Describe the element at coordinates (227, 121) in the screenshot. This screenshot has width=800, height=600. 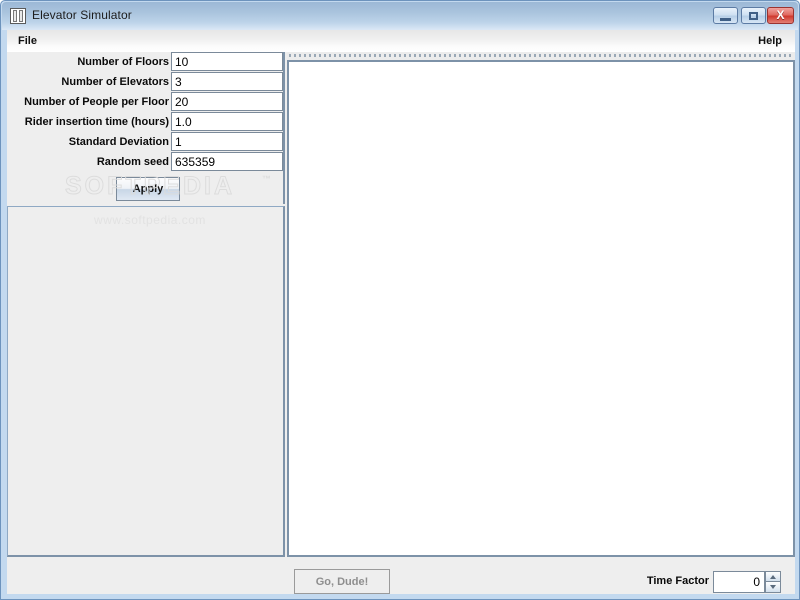
I see `input-rider-insertion-time` at that location.